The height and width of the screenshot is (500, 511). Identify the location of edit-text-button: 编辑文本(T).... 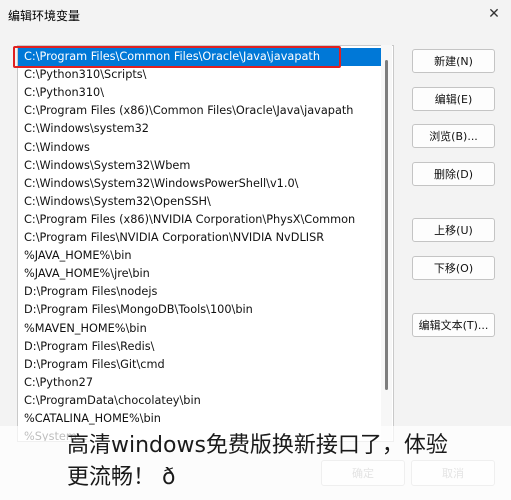
(453, 325).